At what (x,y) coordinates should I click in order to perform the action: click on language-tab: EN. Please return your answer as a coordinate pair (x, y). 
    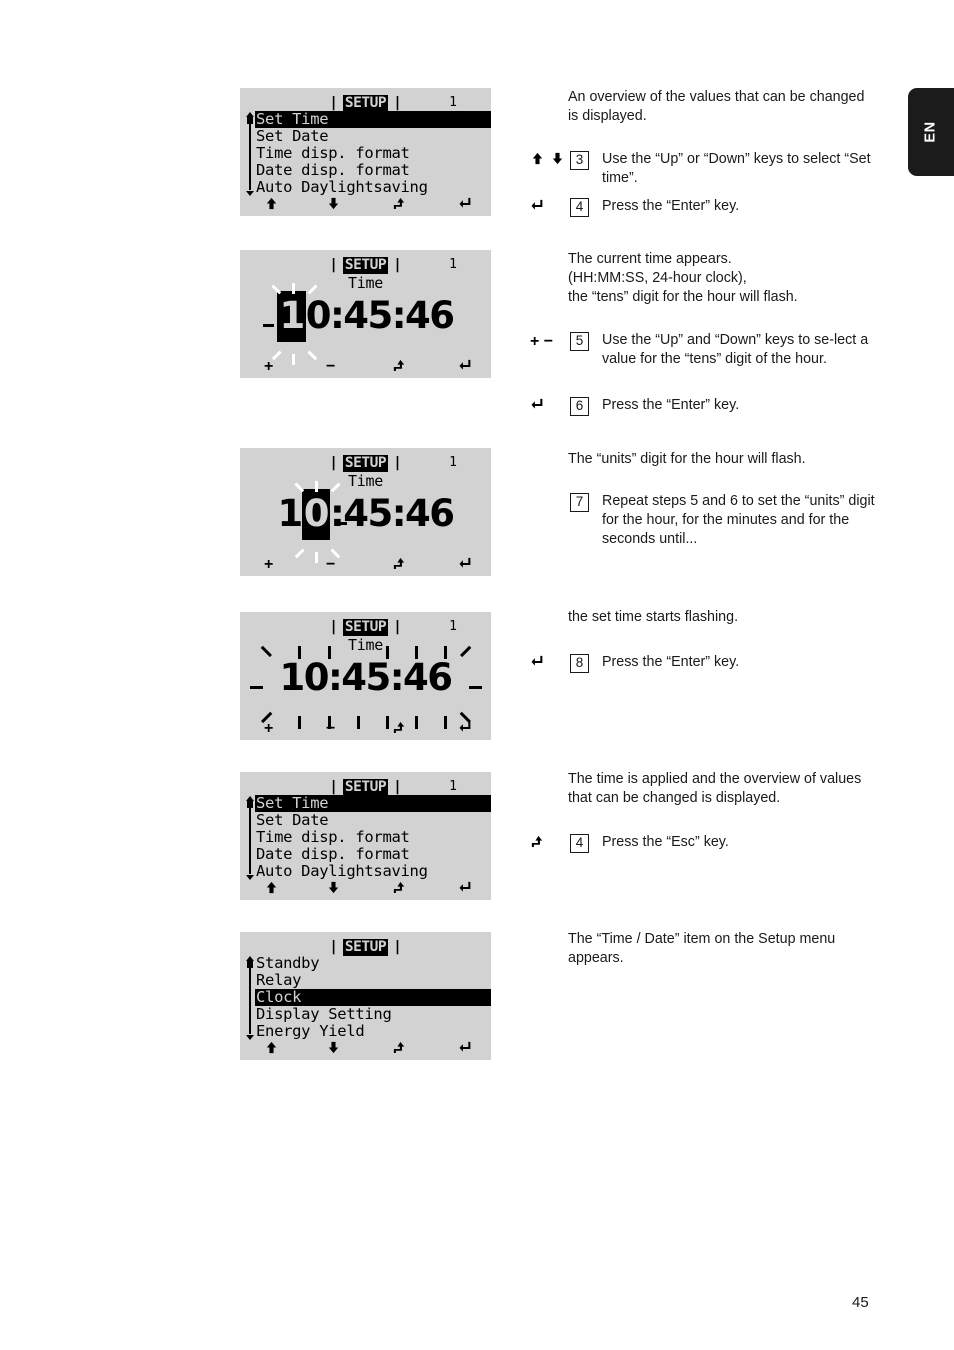
    Looking at the image, I should click on (931, 132).